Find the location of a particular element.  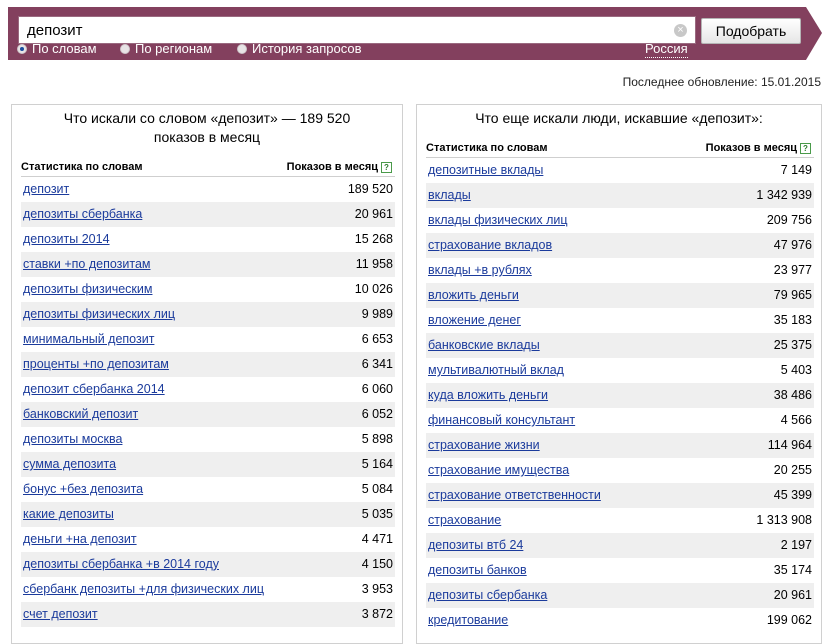

keyword-link: вклады +в рублях is located at coordinates (480, 270).